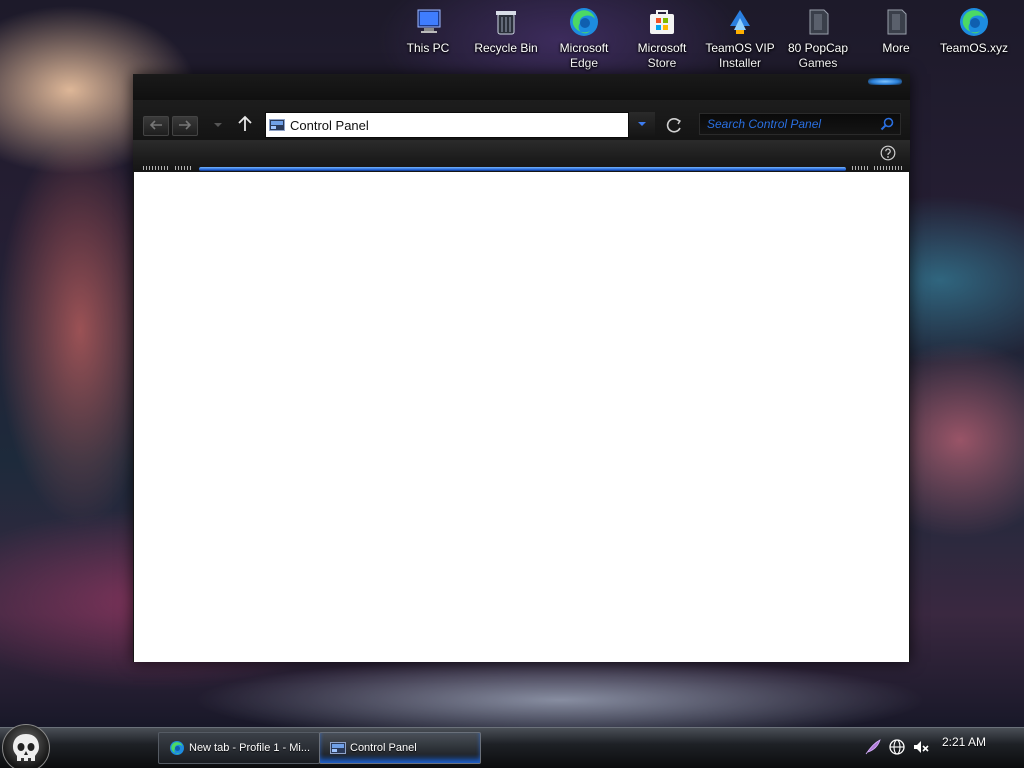 Image resolution: width=1024 pixels, height=768 pixels. I want to click on recycle-bin-icon, so click(506, 23).